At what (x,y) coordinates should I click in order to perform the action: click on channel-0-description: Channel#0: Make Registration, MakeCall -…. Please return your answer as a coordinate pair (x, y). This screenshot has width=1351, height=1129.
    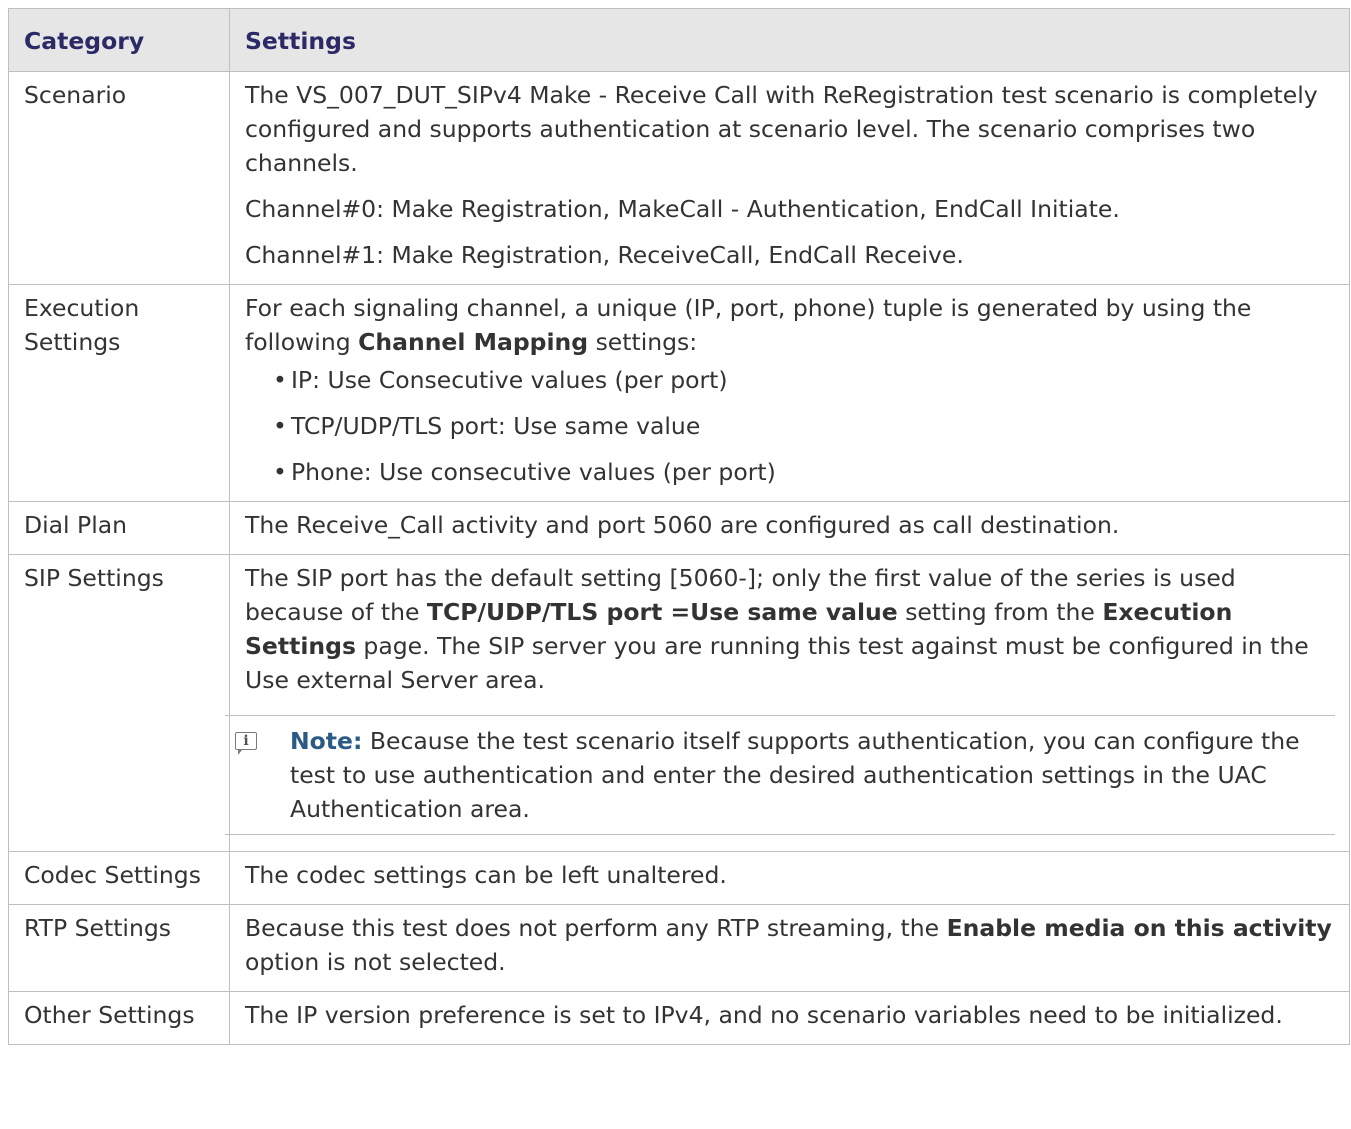
    Looking at the image, I should click on (682, 209).